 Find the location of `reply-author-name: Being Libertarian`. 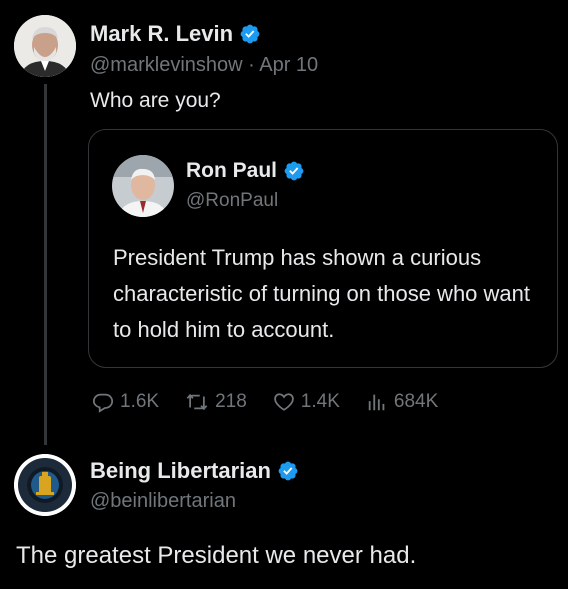

reply-author-name: Being Libertarian is located at coordinates (194, 471).